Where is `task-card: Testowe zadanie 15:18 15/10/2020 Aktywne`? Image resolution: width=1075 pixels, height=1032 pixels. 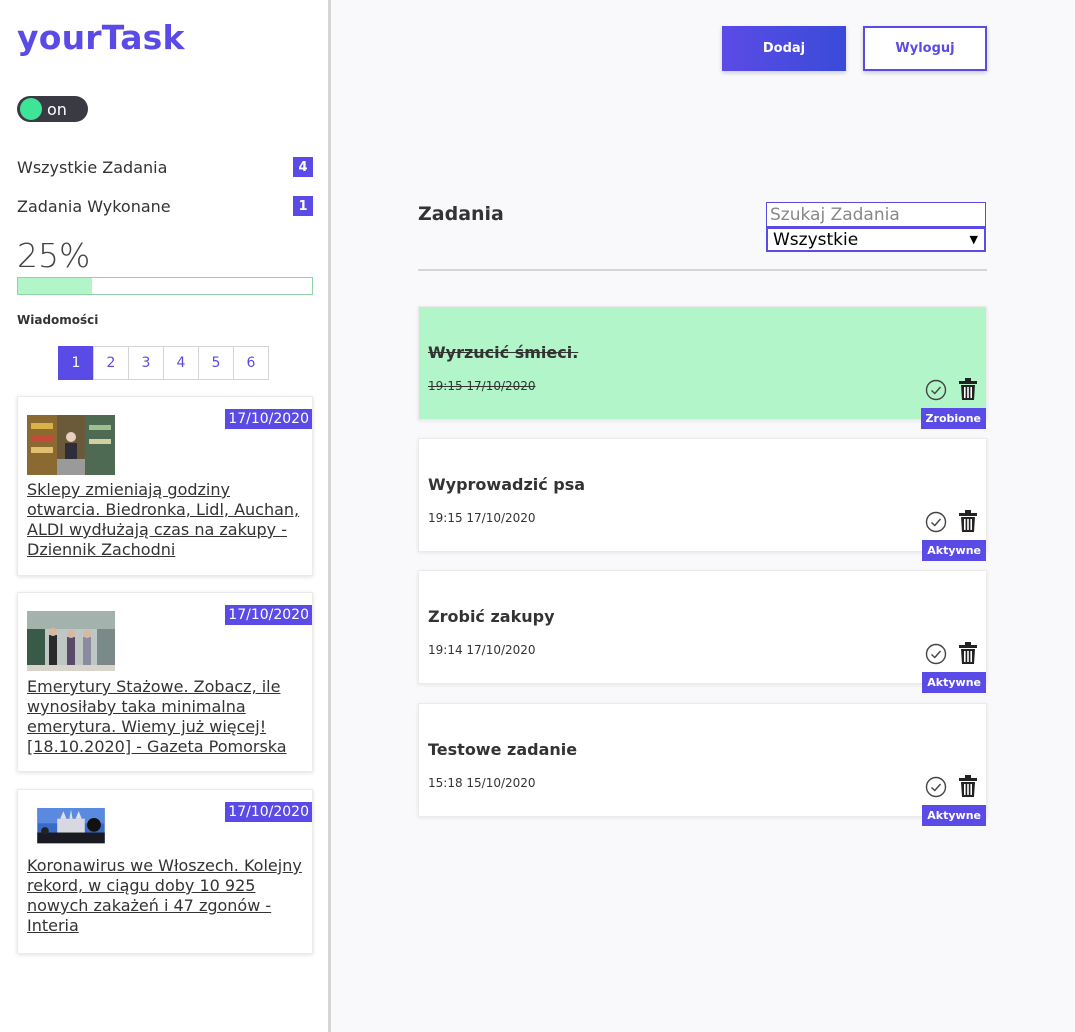
task-card: Testowe zadanie 15:18 15/10/2020 Aktywne is located at coordinates (702, 764).